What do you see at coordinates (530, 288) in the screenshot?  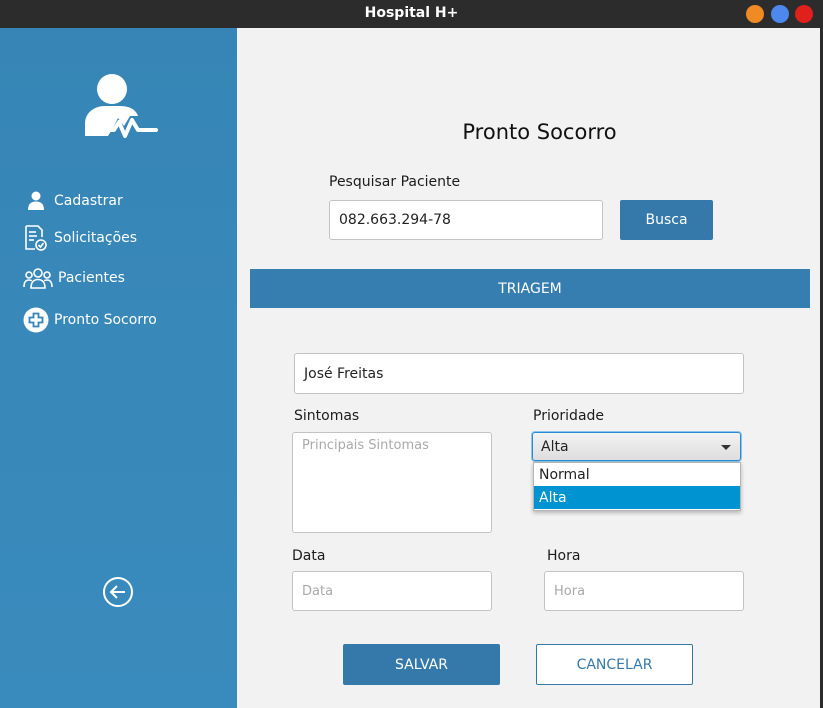 I see `triagem-header: TRIAGEM` at bounding box center [530, 288].